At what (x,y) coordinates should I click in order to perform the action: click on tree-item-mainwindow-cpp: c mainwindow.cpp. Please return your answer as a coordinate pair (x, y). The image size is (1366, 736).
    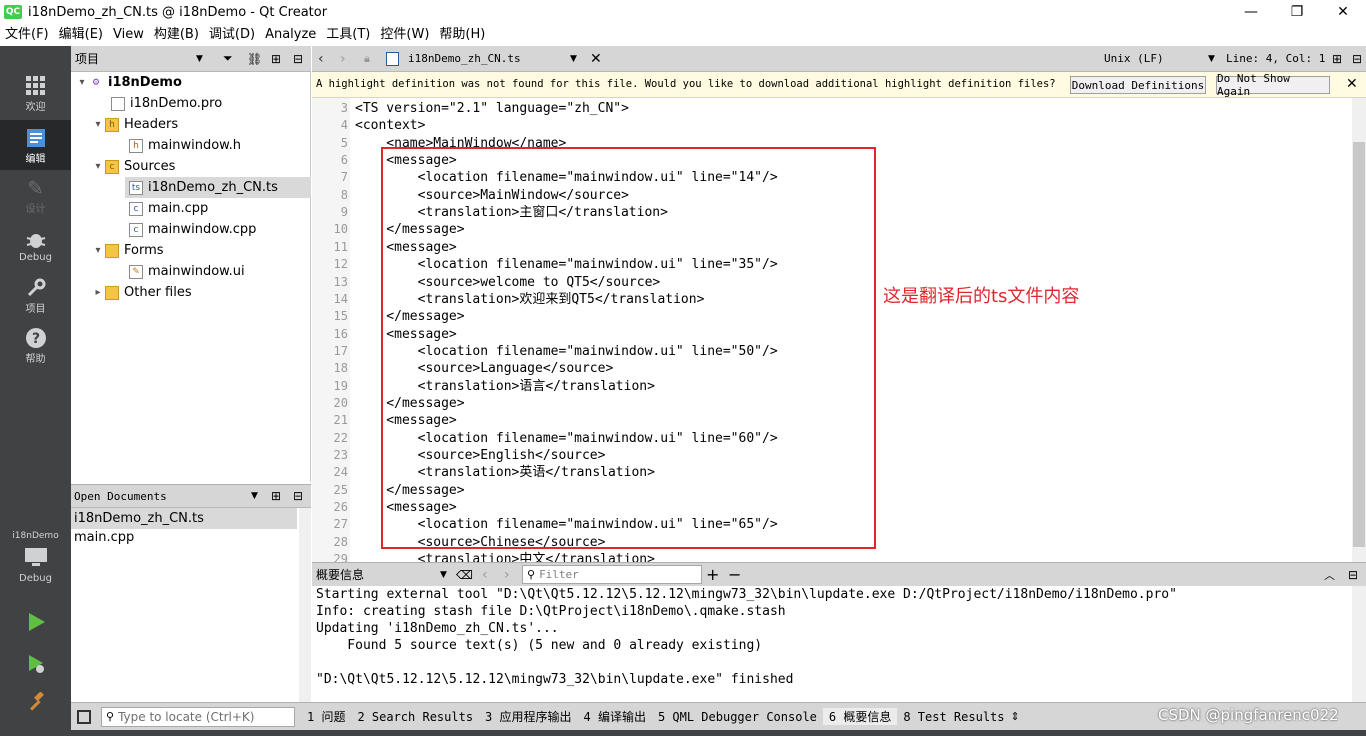
    Looking at the image, I should click on (192, 229).